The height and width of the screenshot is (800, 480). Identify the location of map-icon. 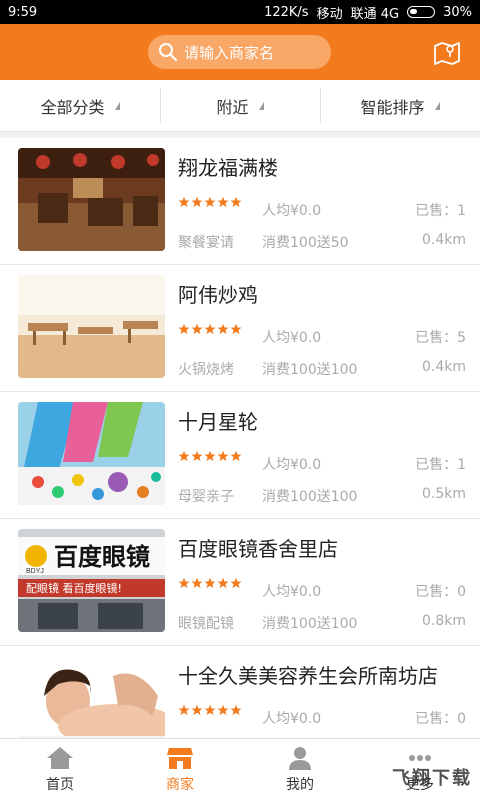
(447, 52).